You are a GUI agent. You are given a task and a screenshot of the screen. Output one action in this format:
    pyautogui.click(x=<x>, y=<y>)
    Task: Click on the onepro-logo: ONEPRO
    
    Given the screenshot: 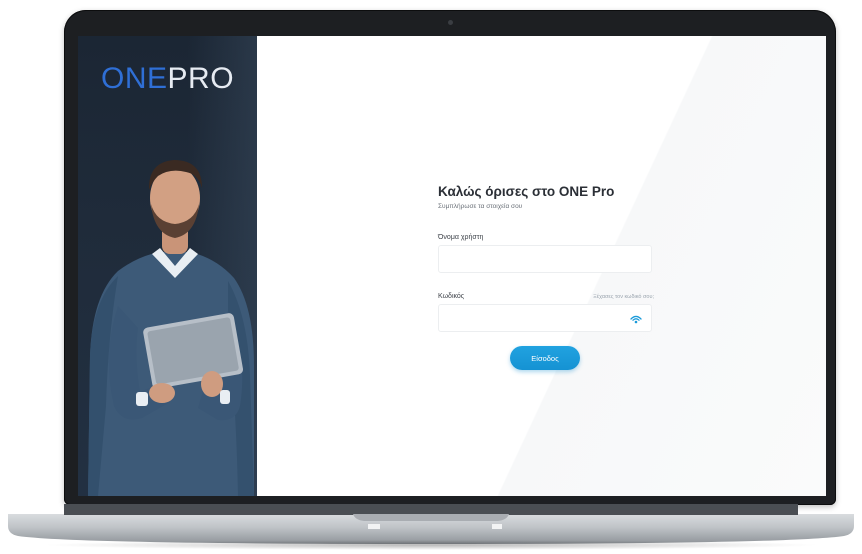 What is the action you would take?
    pyautogui.click(x=167, y=79)
    